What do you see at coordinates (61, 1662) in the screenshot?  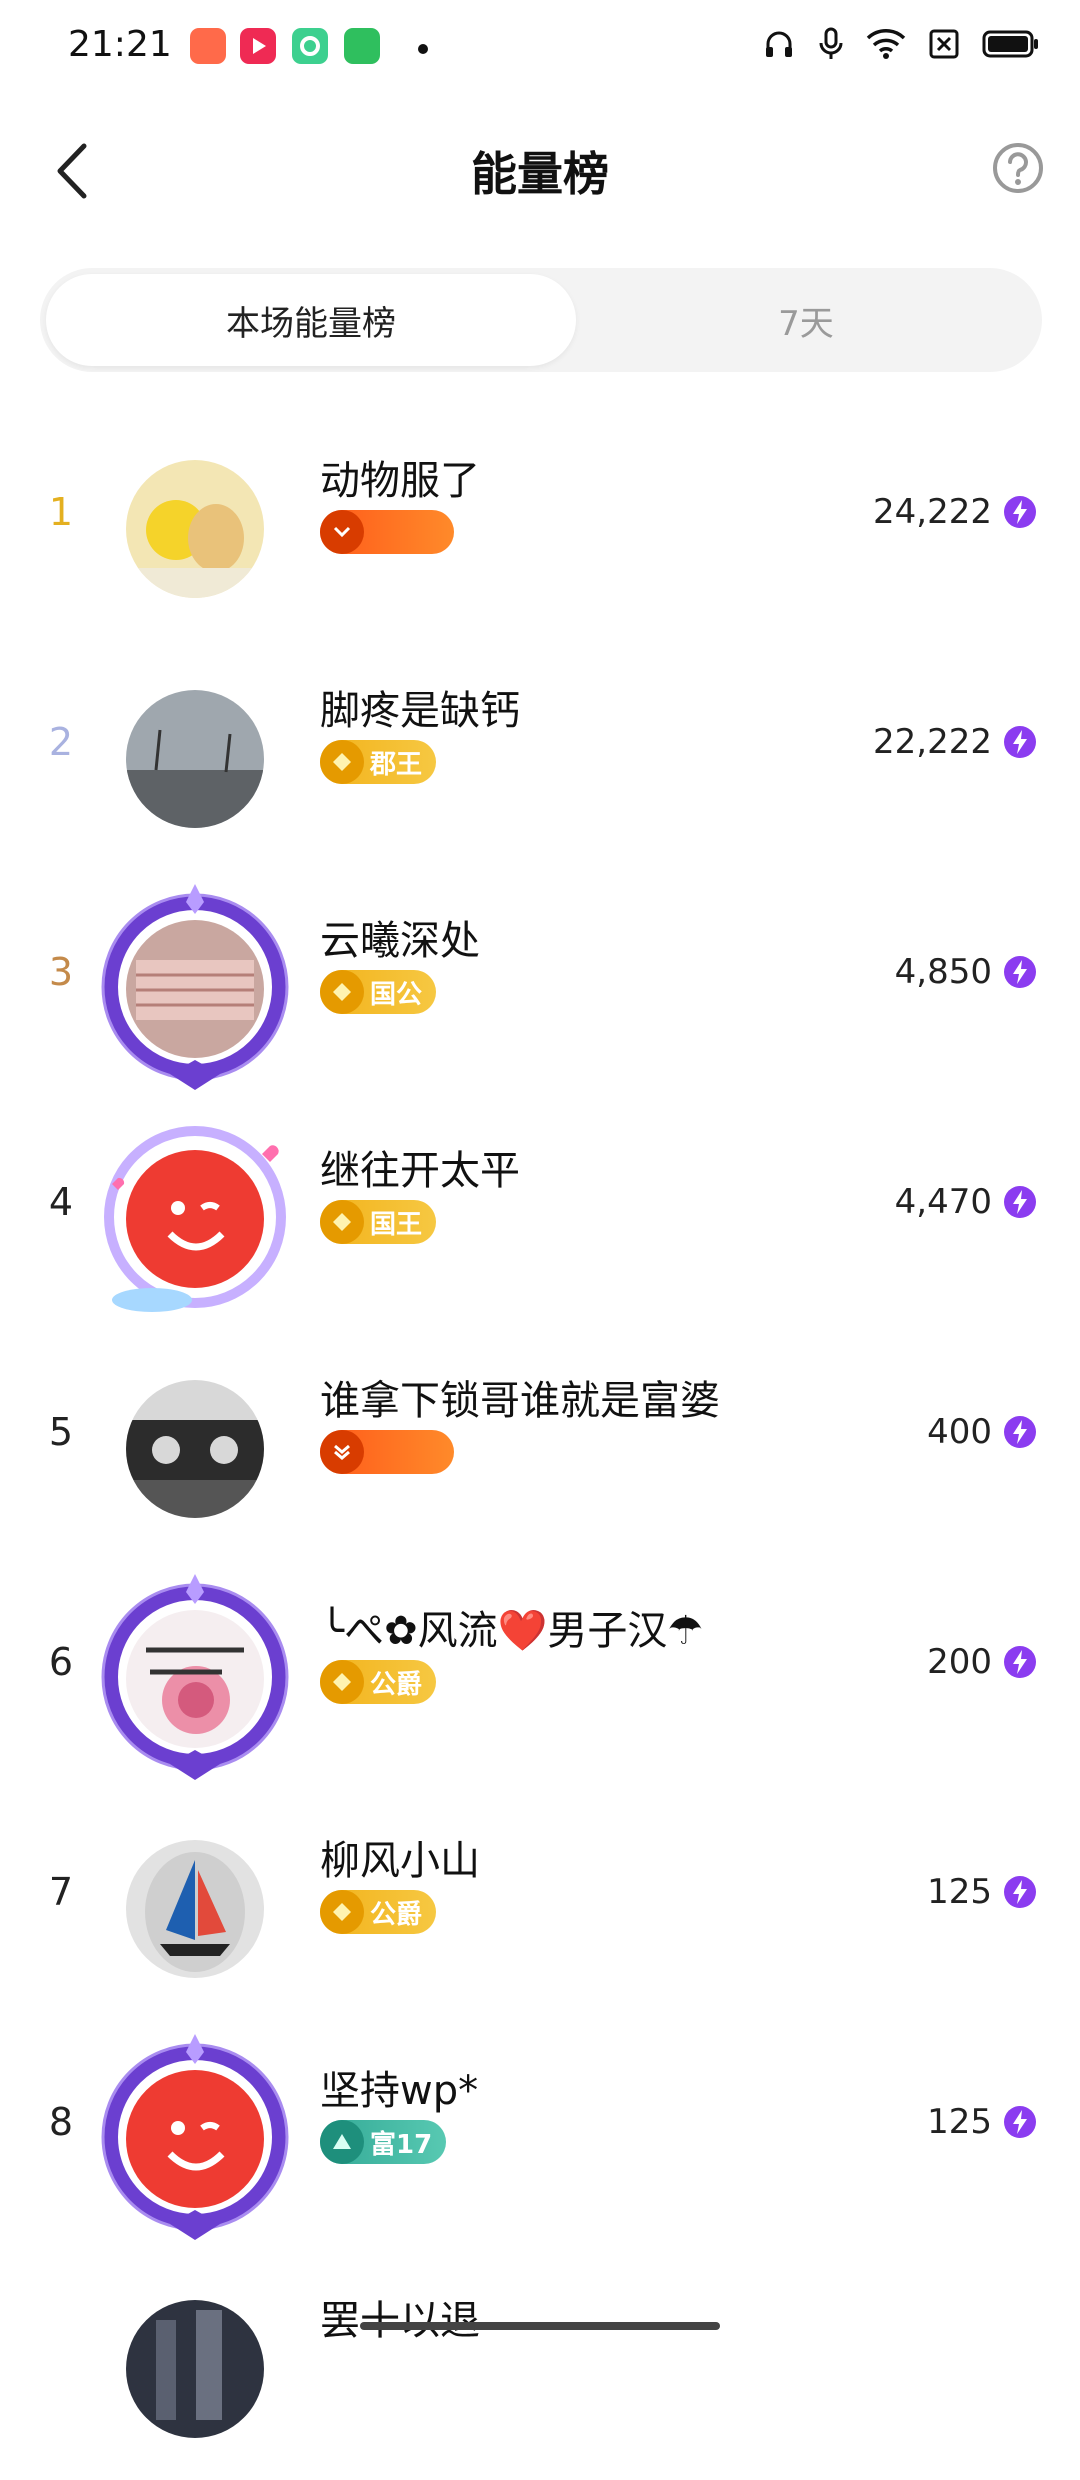 I see `rank-number: 6` at bounding box center [61, 1662].